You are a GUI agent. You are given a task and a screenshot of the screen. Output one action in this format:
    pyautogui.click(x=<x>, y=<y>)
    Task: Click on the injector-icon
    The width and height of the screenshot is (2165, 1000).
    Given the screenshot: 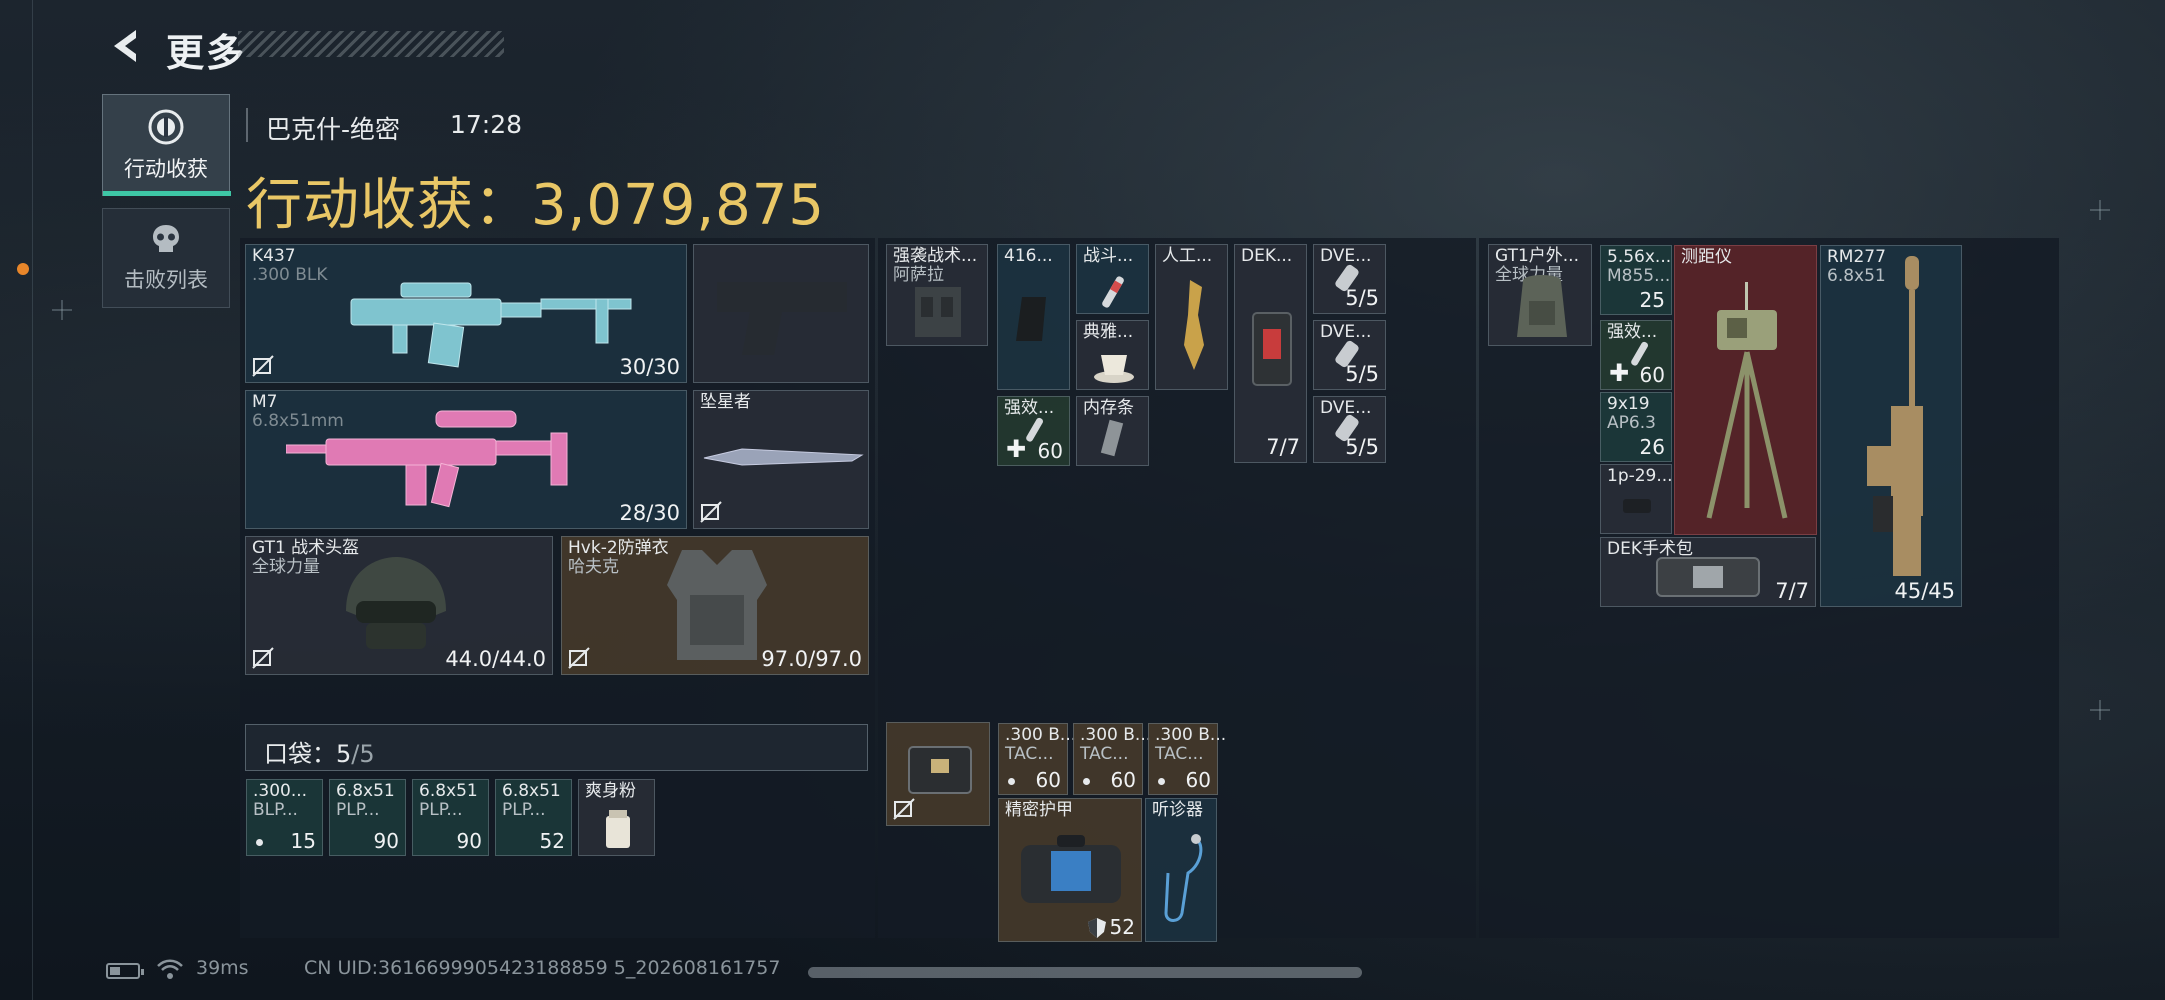 What is the action you would take?
    pyautogui.click(x=1113, y=292)
    